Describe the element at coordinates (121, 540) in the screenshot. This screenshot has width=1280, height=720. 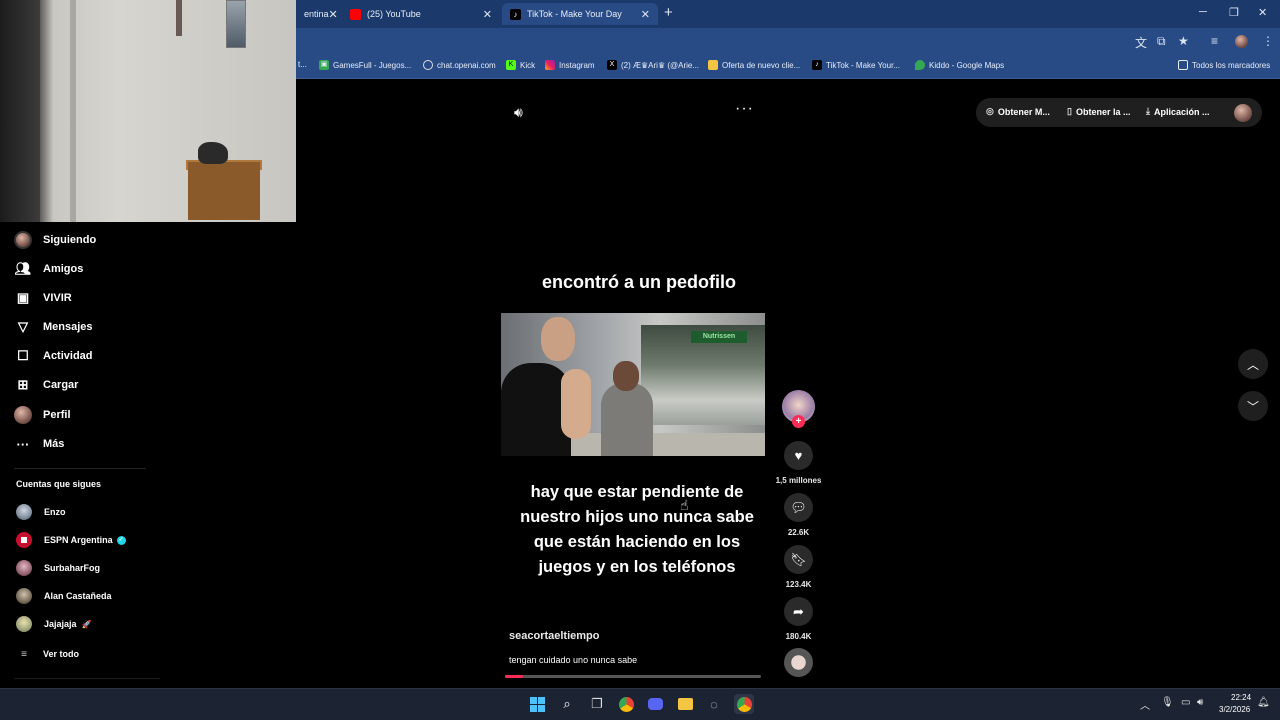
I see `verified-badge-icon: ✓` at that location.